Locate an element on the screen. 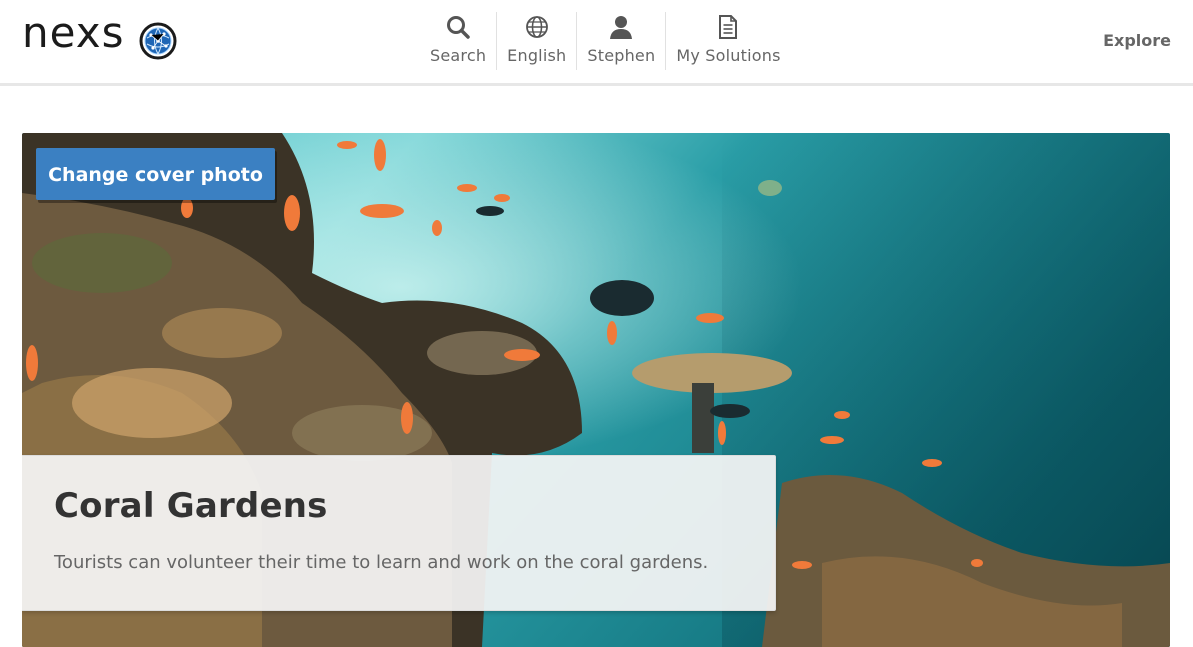 The image size is (1193, 647). main-nav: Search English Stephen My Solutions is located at coordinates (605, 41).